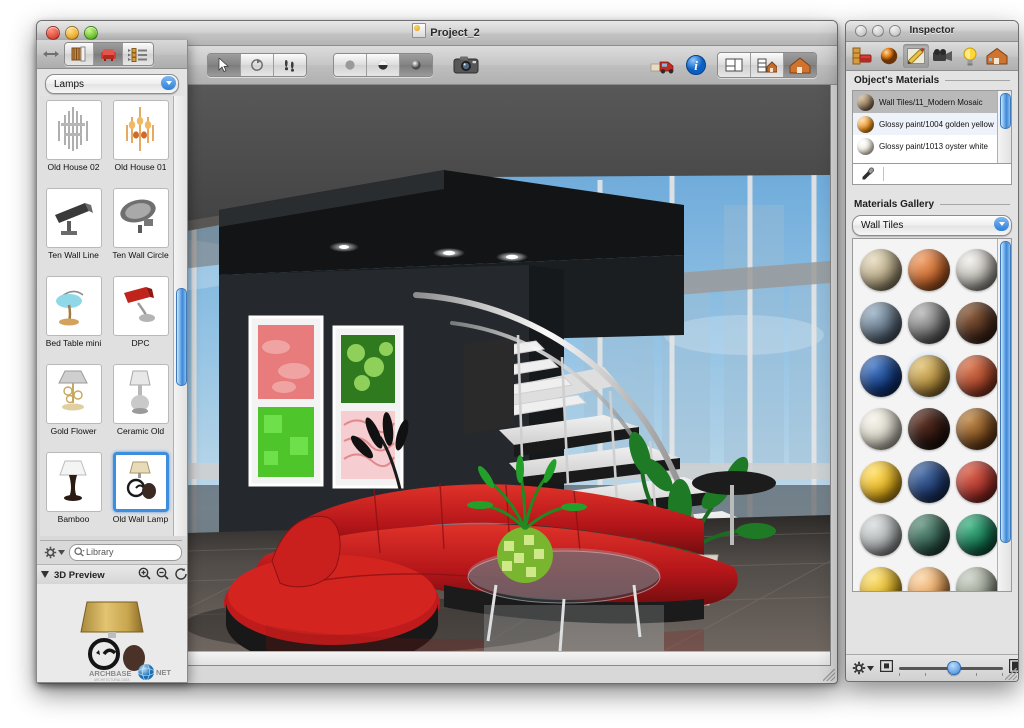  What do you see at coordinates (862, 56) in the screenshot?
I see `objects-tab` at bounding box center [862, 56].